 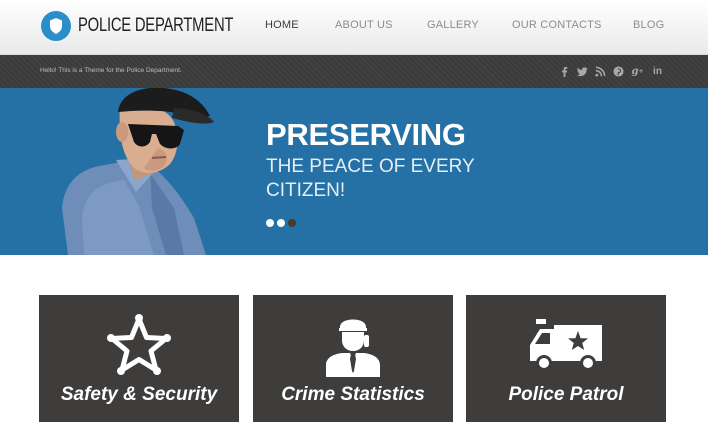 What do you see at coordinates (353, 394) in the screenshot?
I see `feature-label: Crime Statistics` at bounding box center [353, 394].